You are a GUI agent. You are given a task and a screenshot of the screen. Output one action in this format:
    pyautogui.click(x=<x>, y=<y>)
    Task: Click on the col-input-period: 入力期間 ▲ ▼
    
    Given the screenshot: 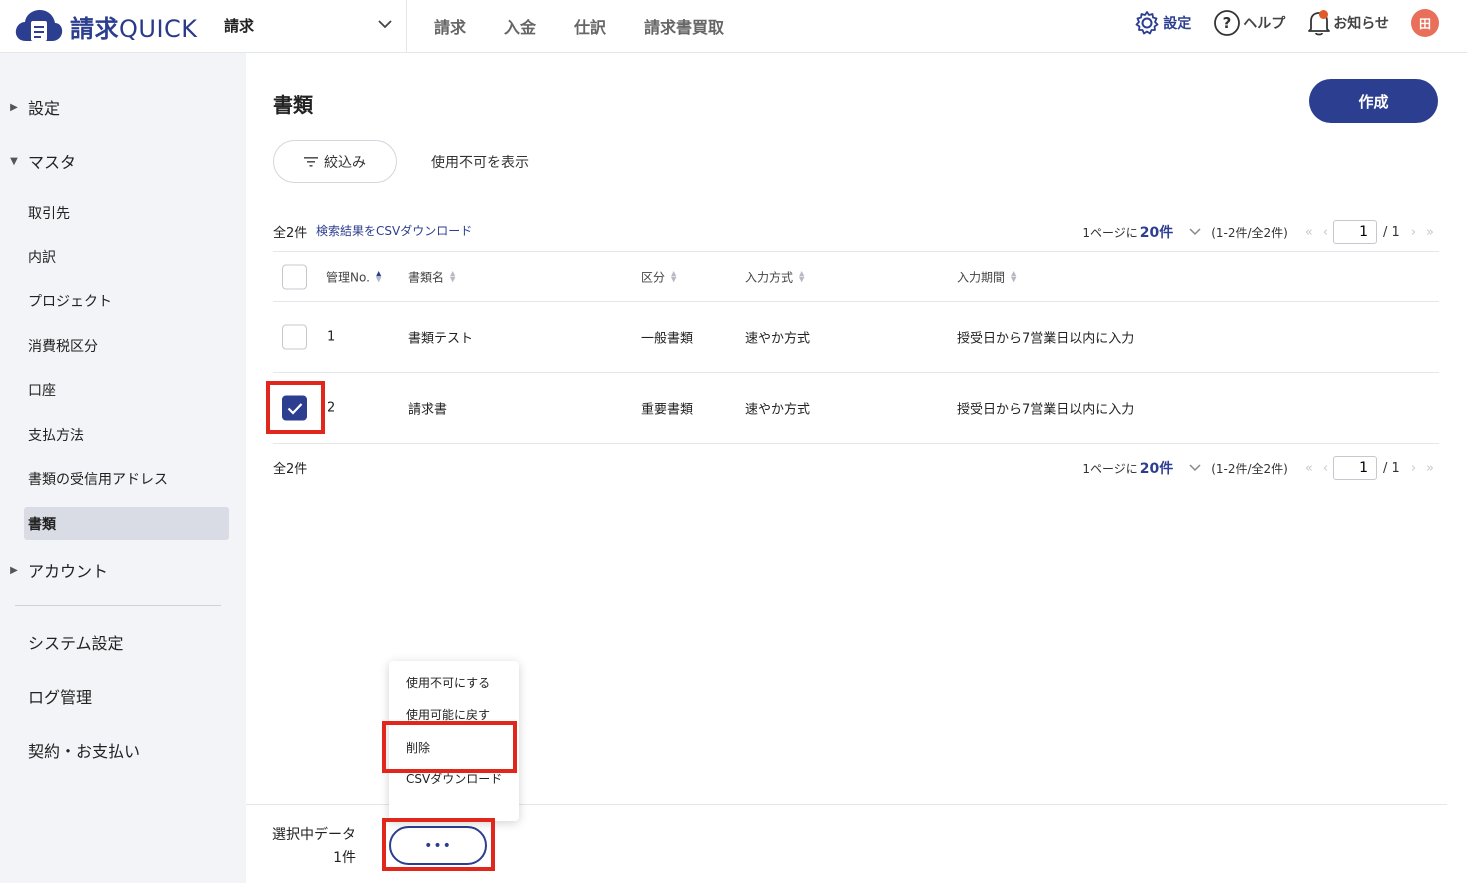 What is the action you would take?
    pyautogui.click(x=986, y=276)
    